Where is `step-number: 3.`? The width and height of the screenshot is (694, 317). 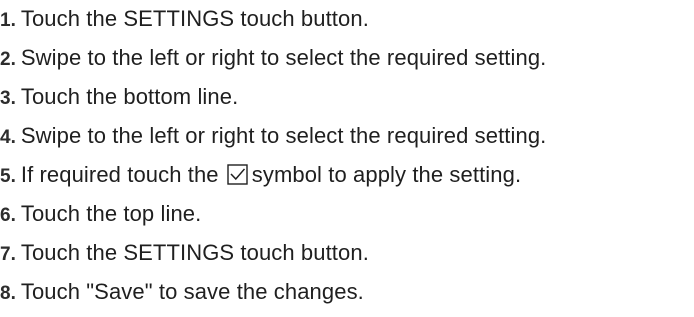 step-number: 3. is located at coordinates (8, 98).